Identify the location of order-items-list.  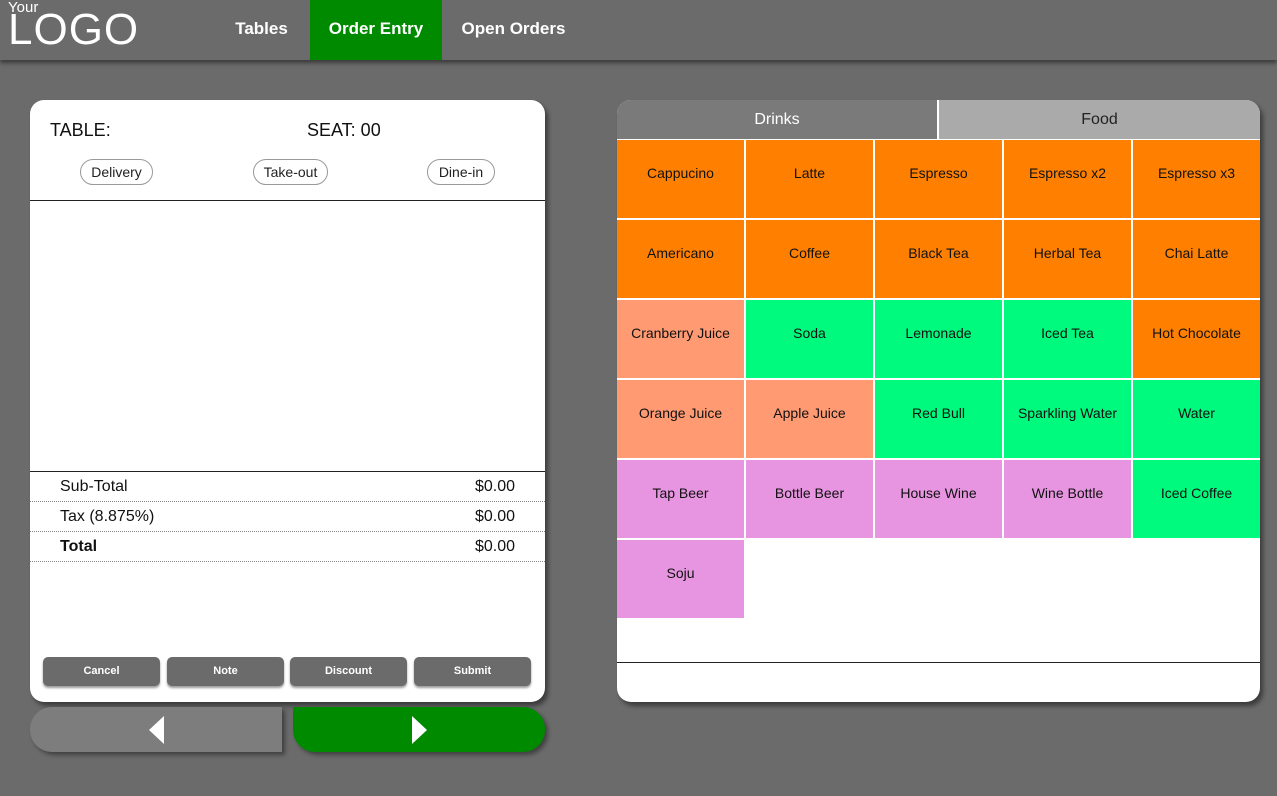
(287, 336).